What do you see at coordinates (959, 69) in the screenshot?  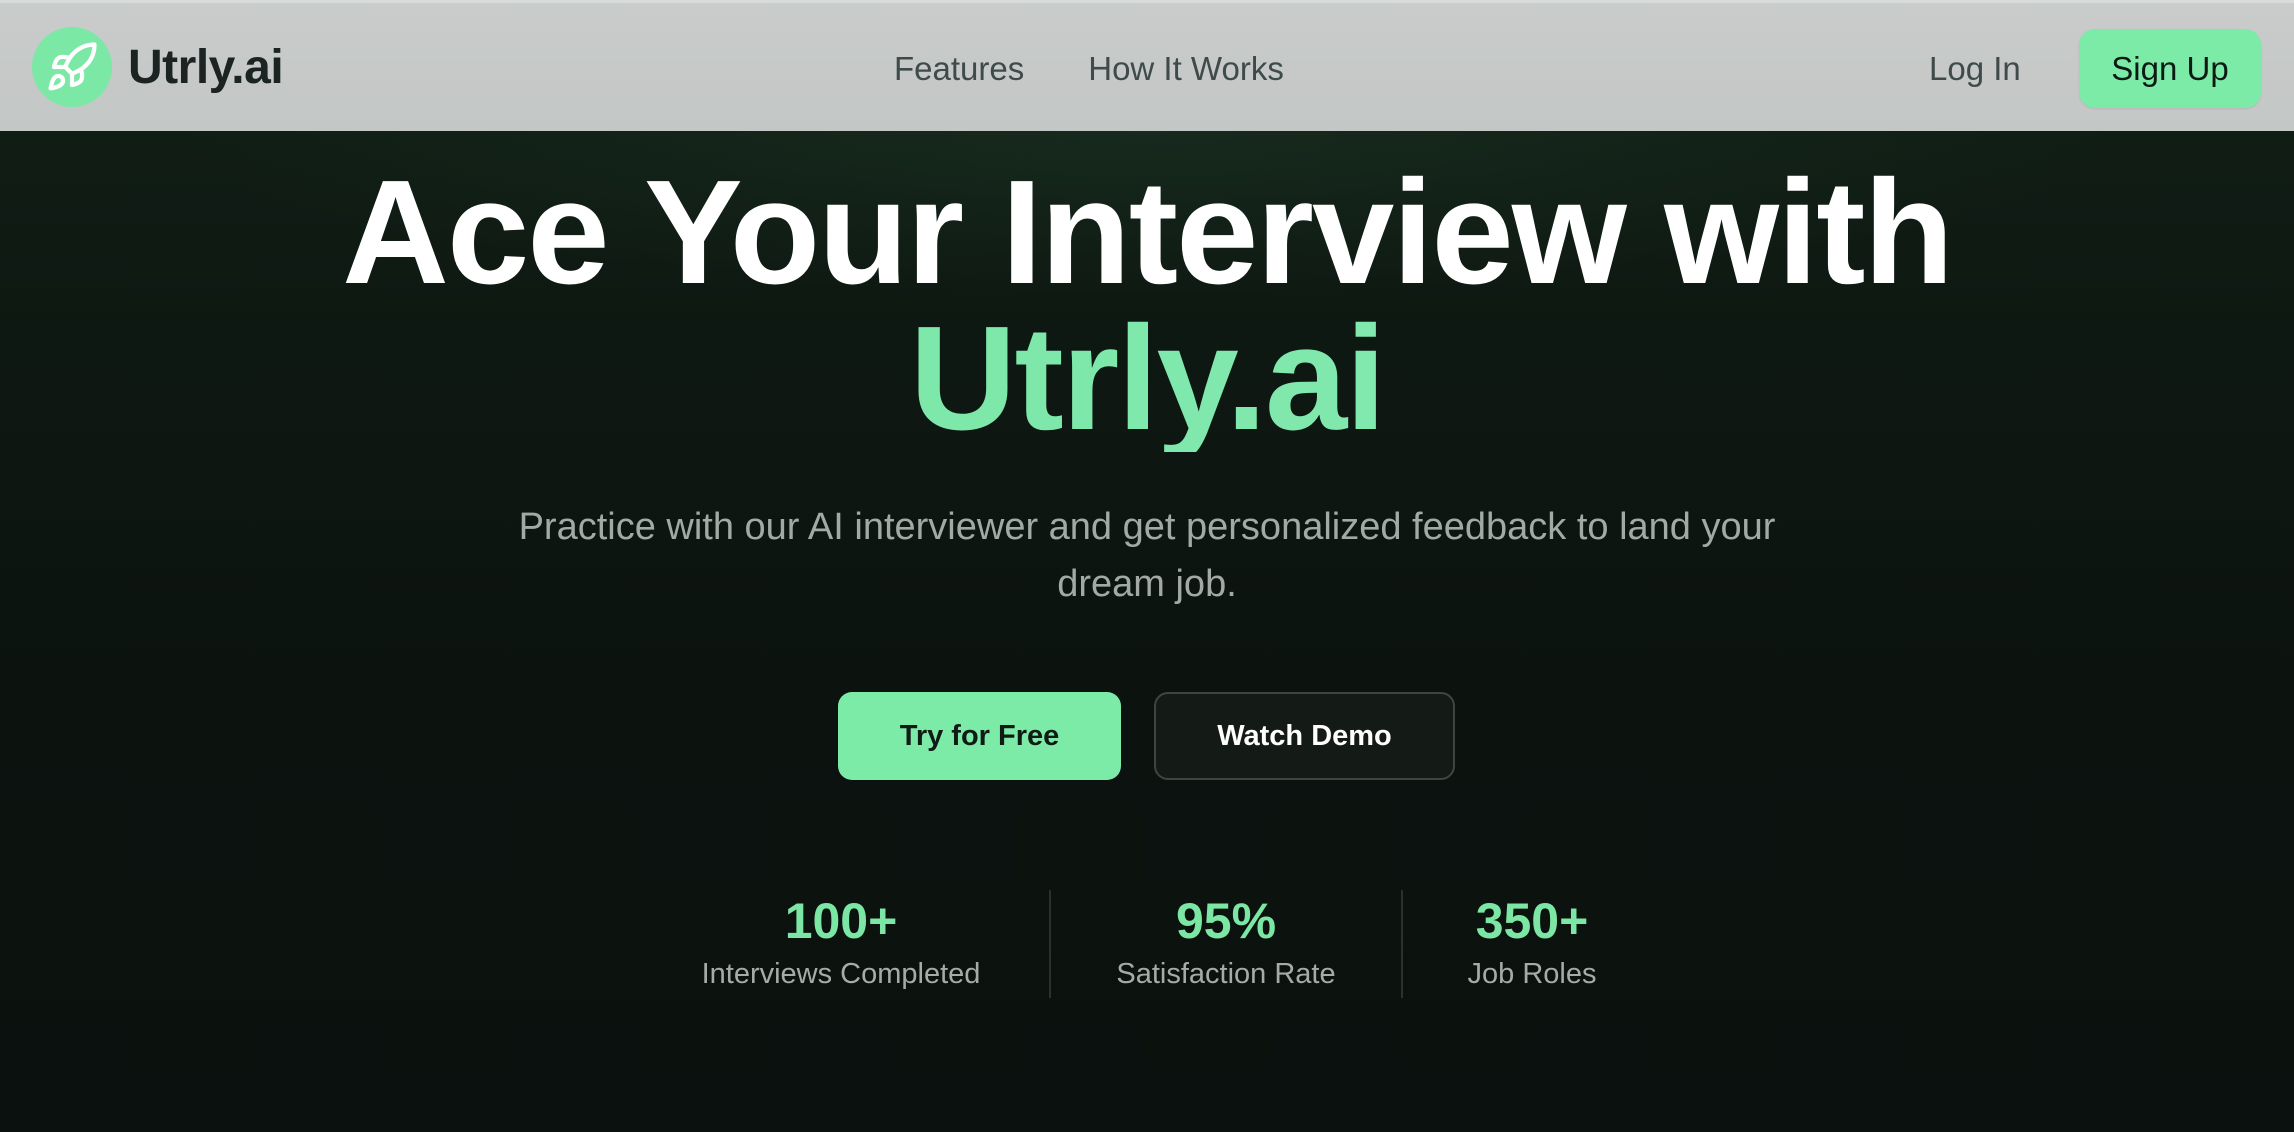 I see `nav-link-features: Features` at bounding box center [959, 69].